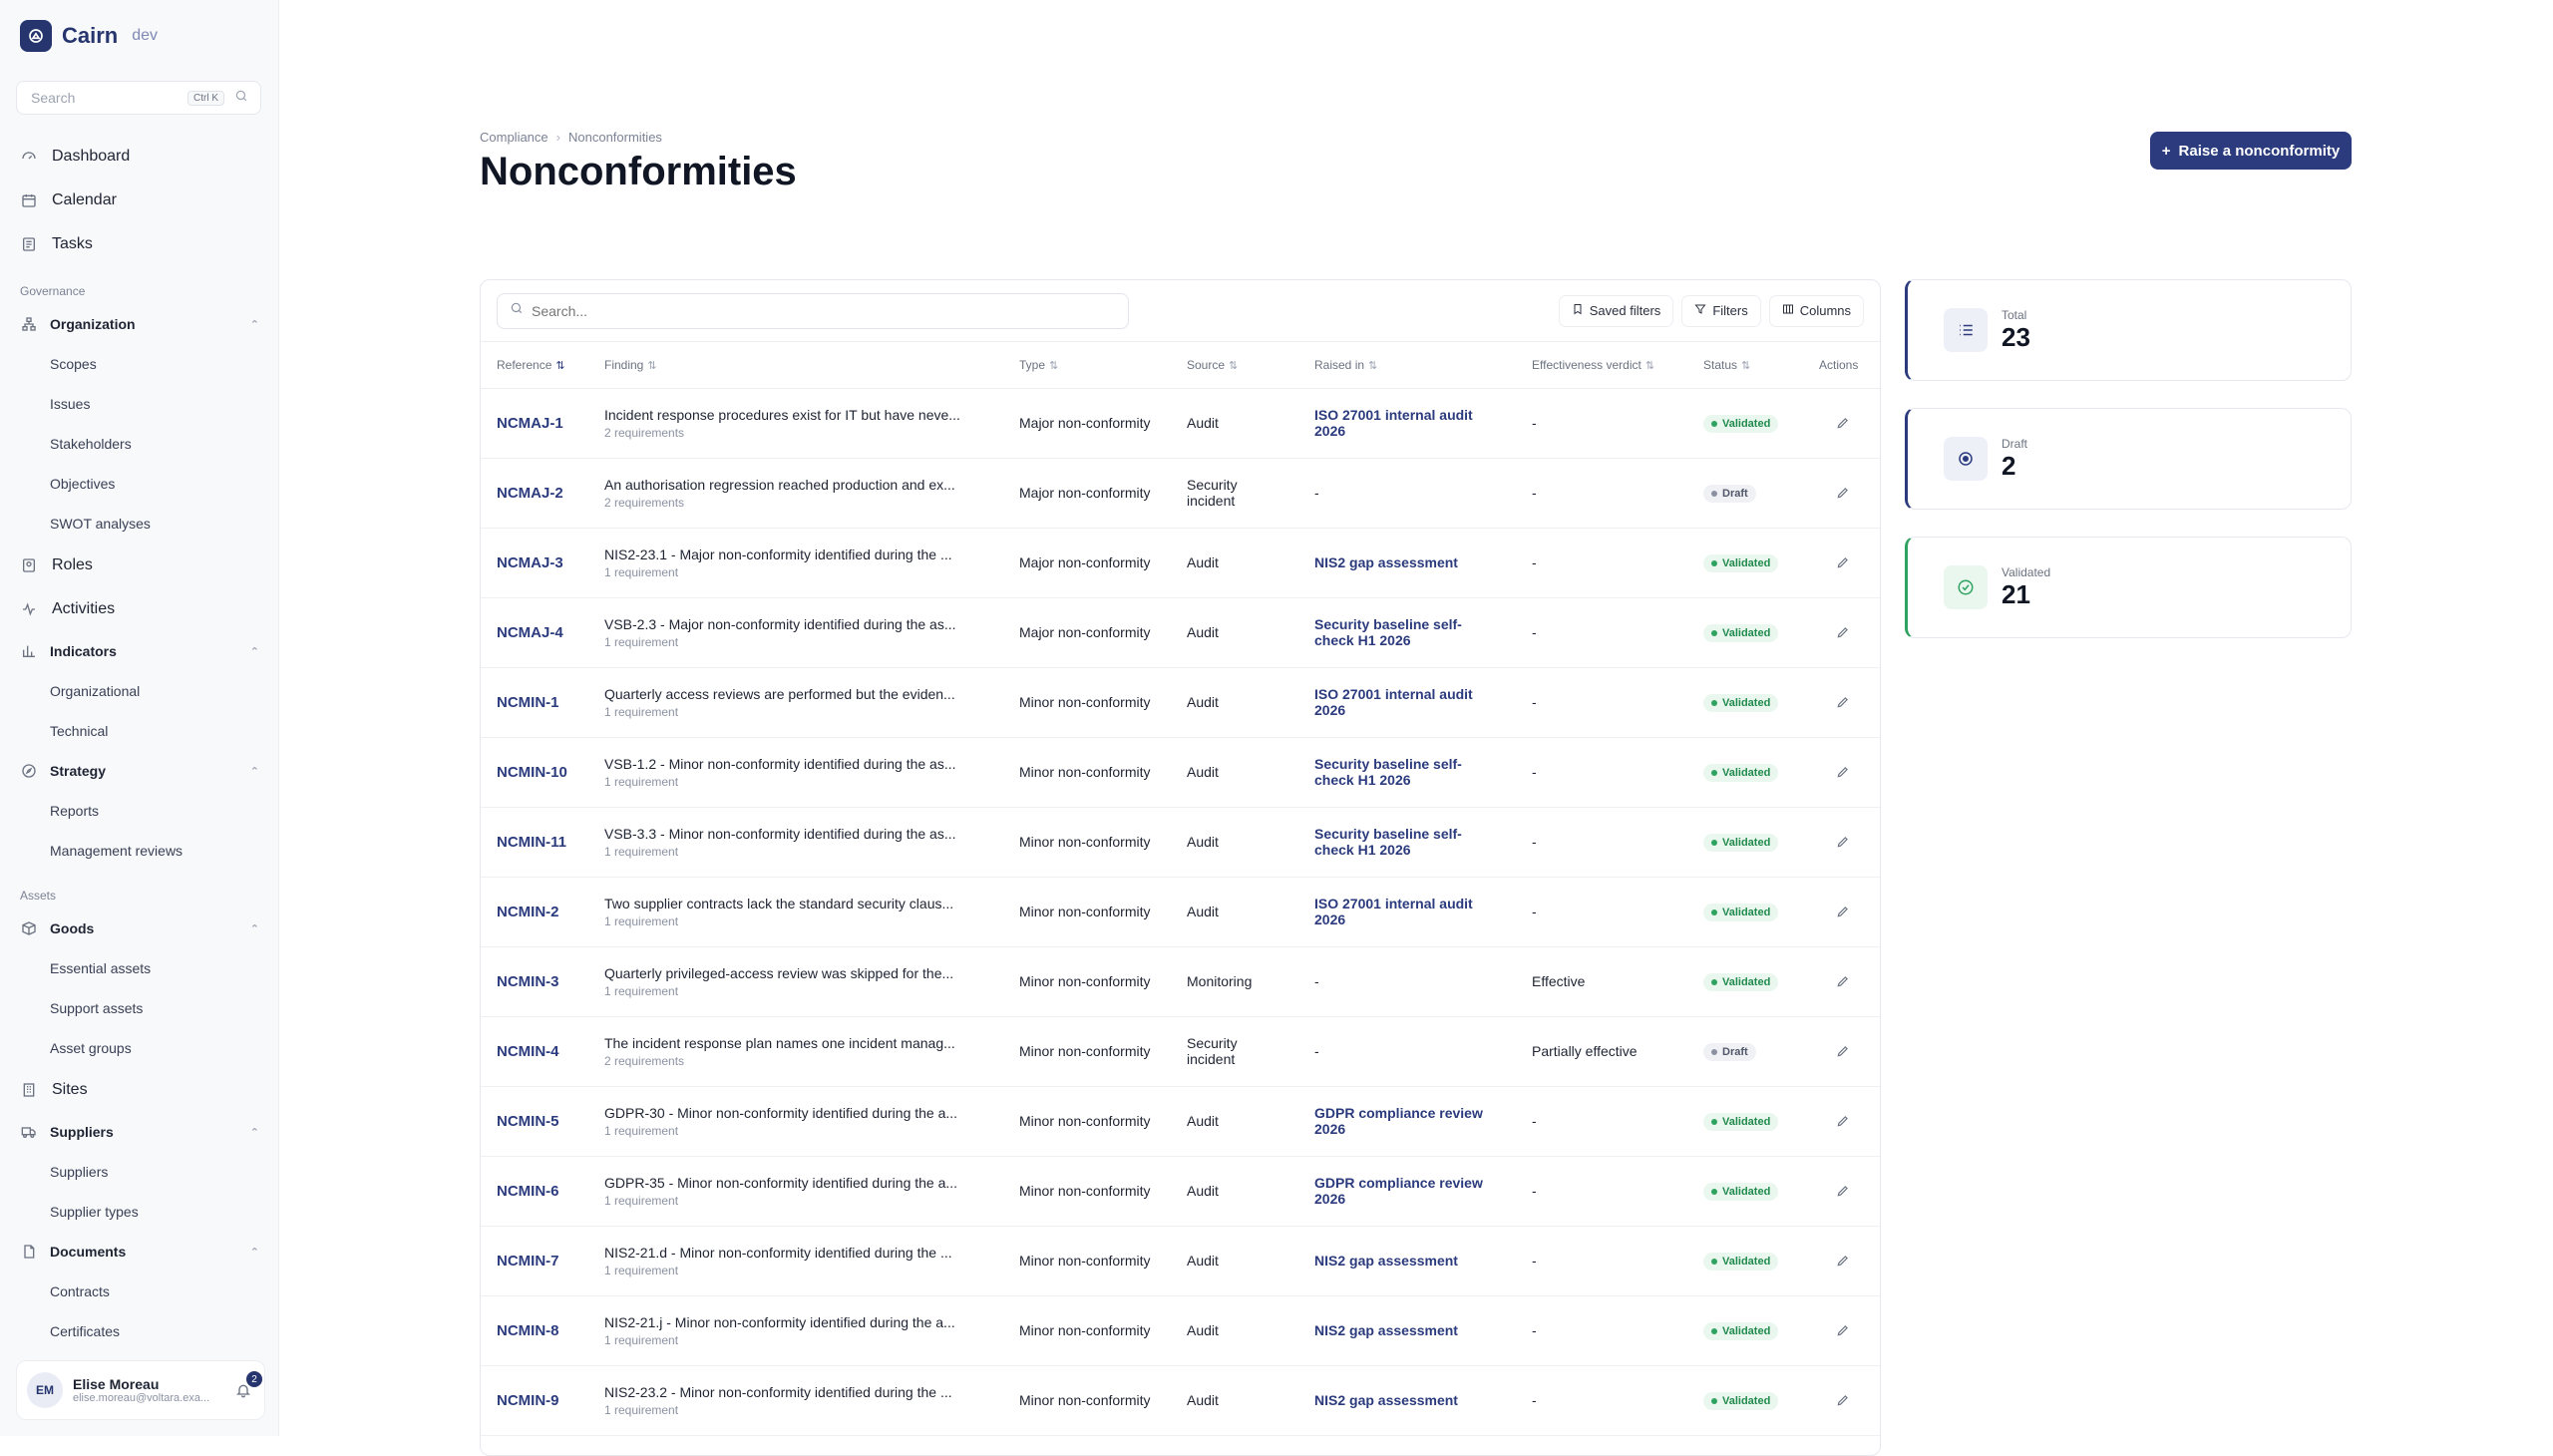  I want to click on sidebar-item-suppliers: Suppliers ⌃, so click(139, 1132).